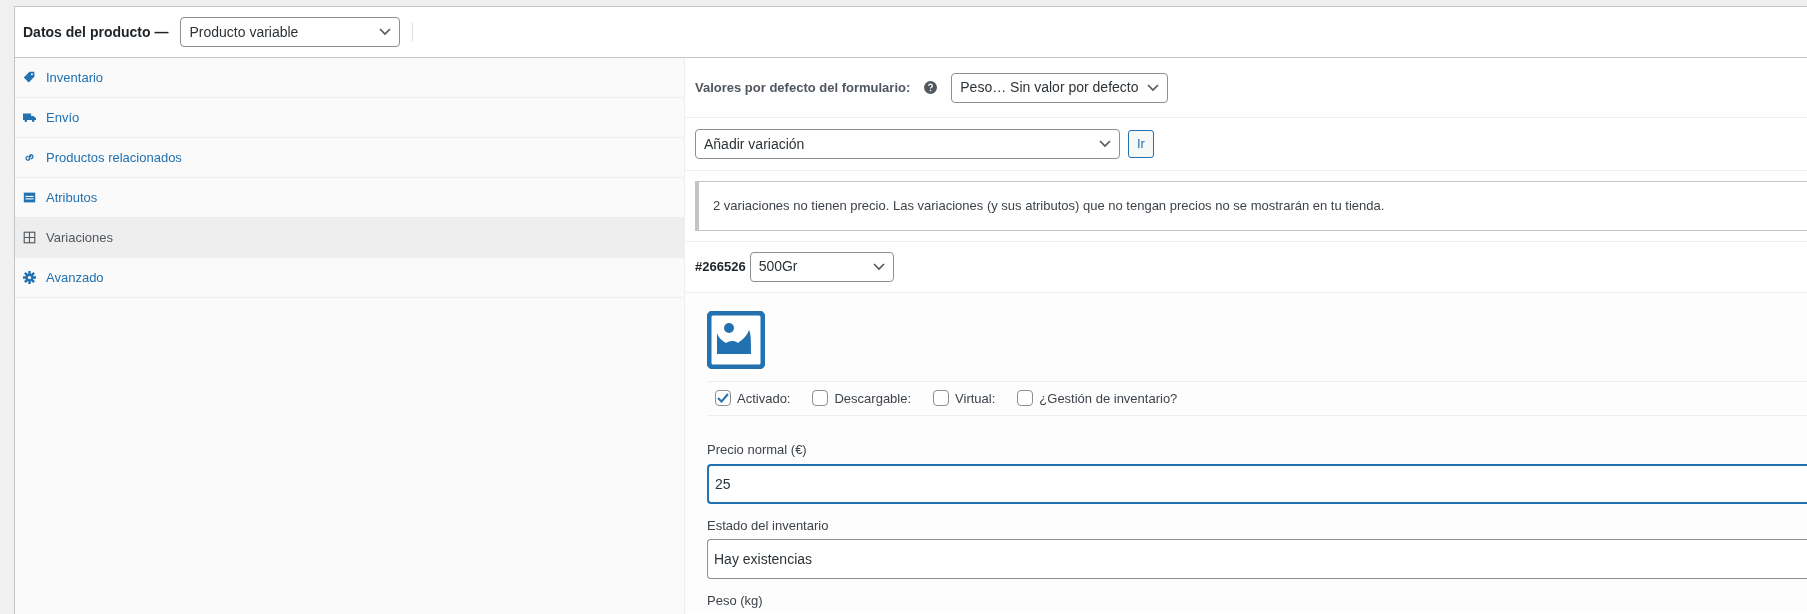  I want to click on help-icon, so click(931, 87).